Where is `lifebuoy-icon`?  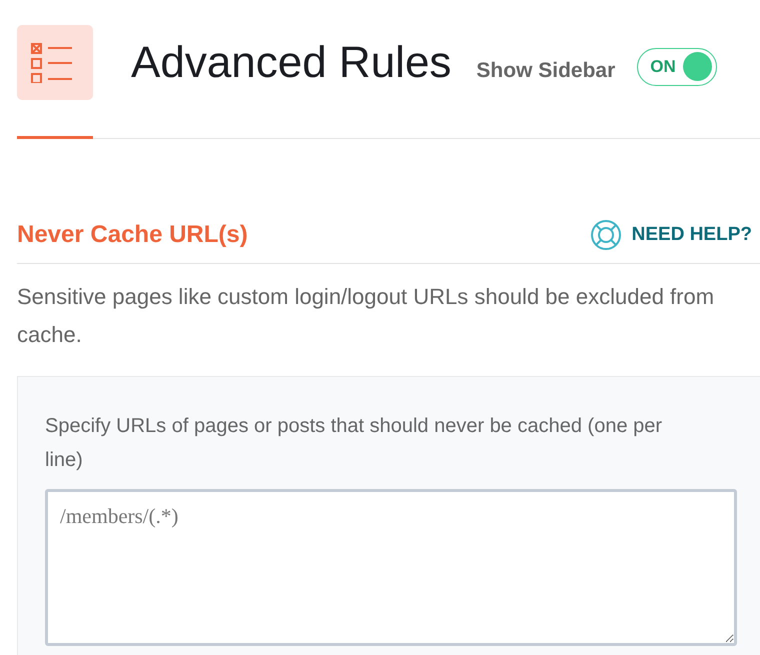 lifebuoy-icon is located at coordinates (606, 235).